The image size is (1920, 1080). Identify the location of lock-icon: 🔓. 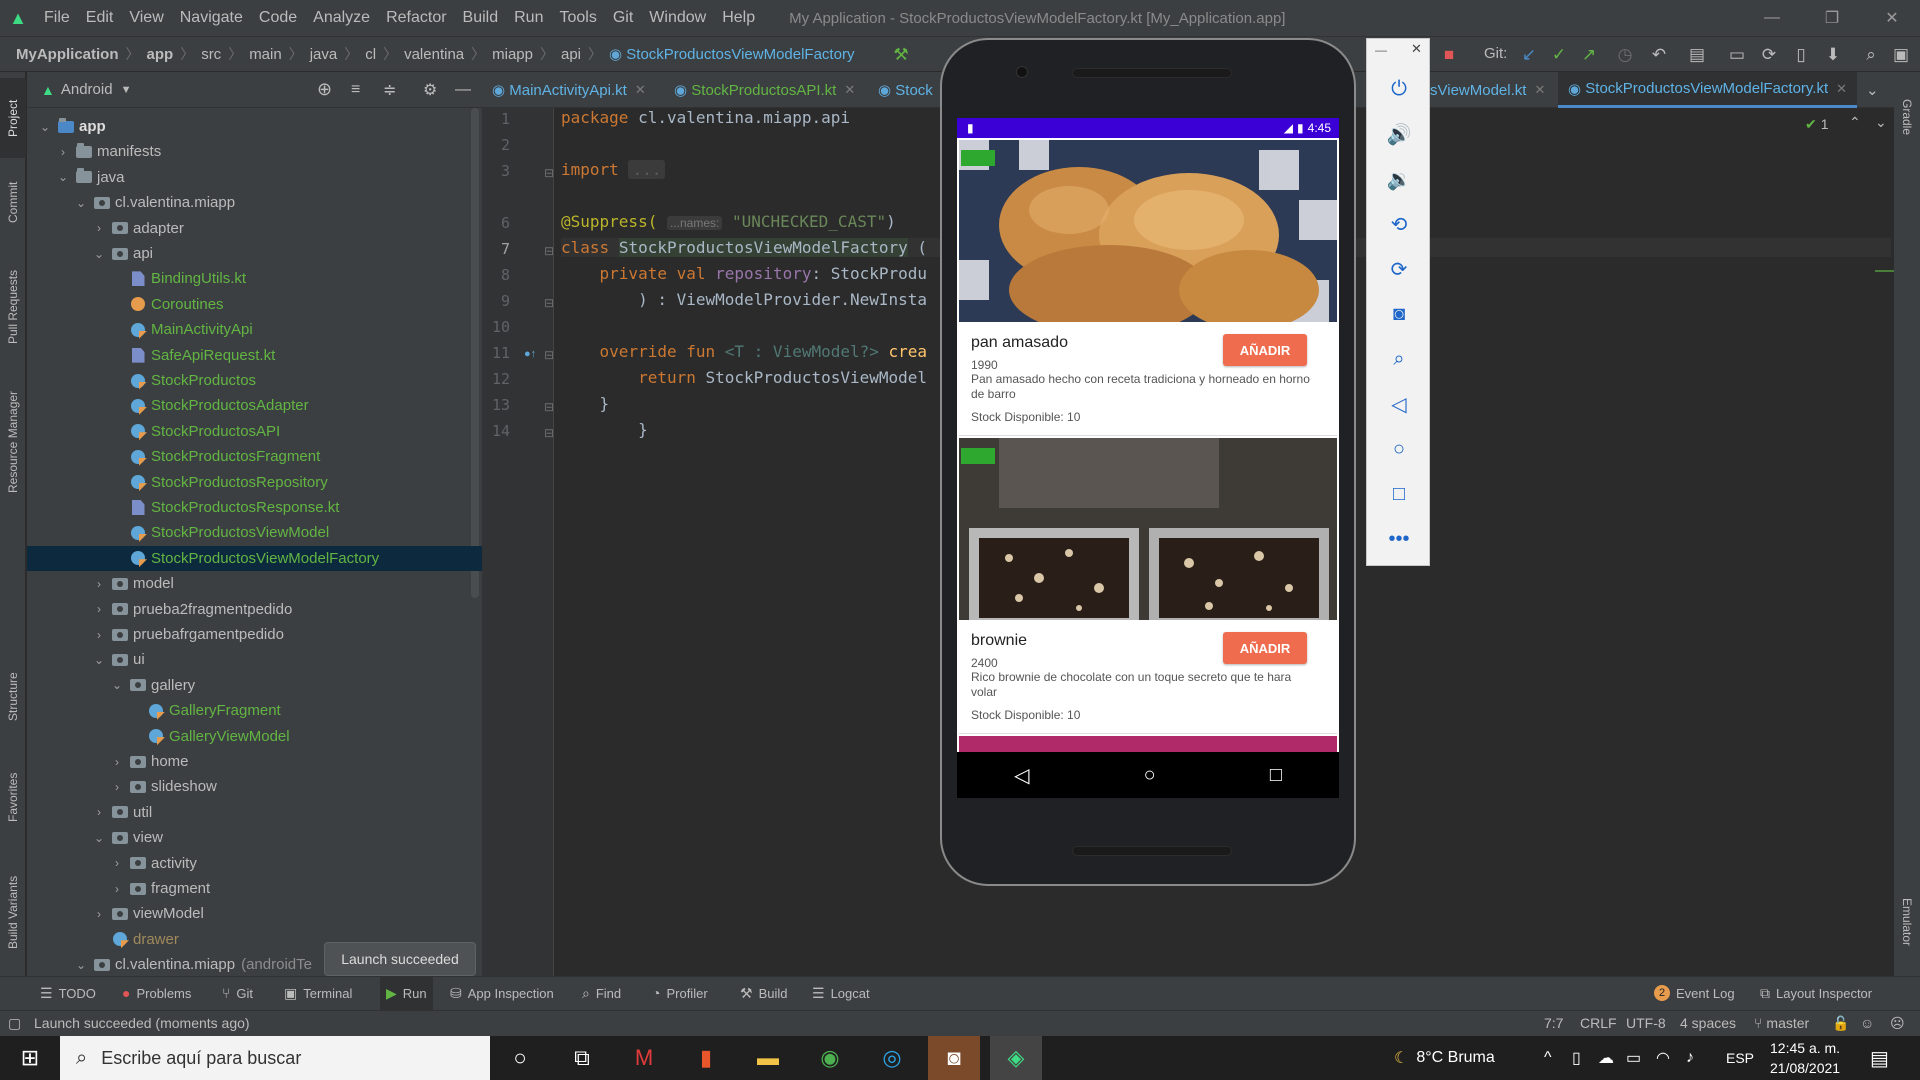
(1840, 1023).